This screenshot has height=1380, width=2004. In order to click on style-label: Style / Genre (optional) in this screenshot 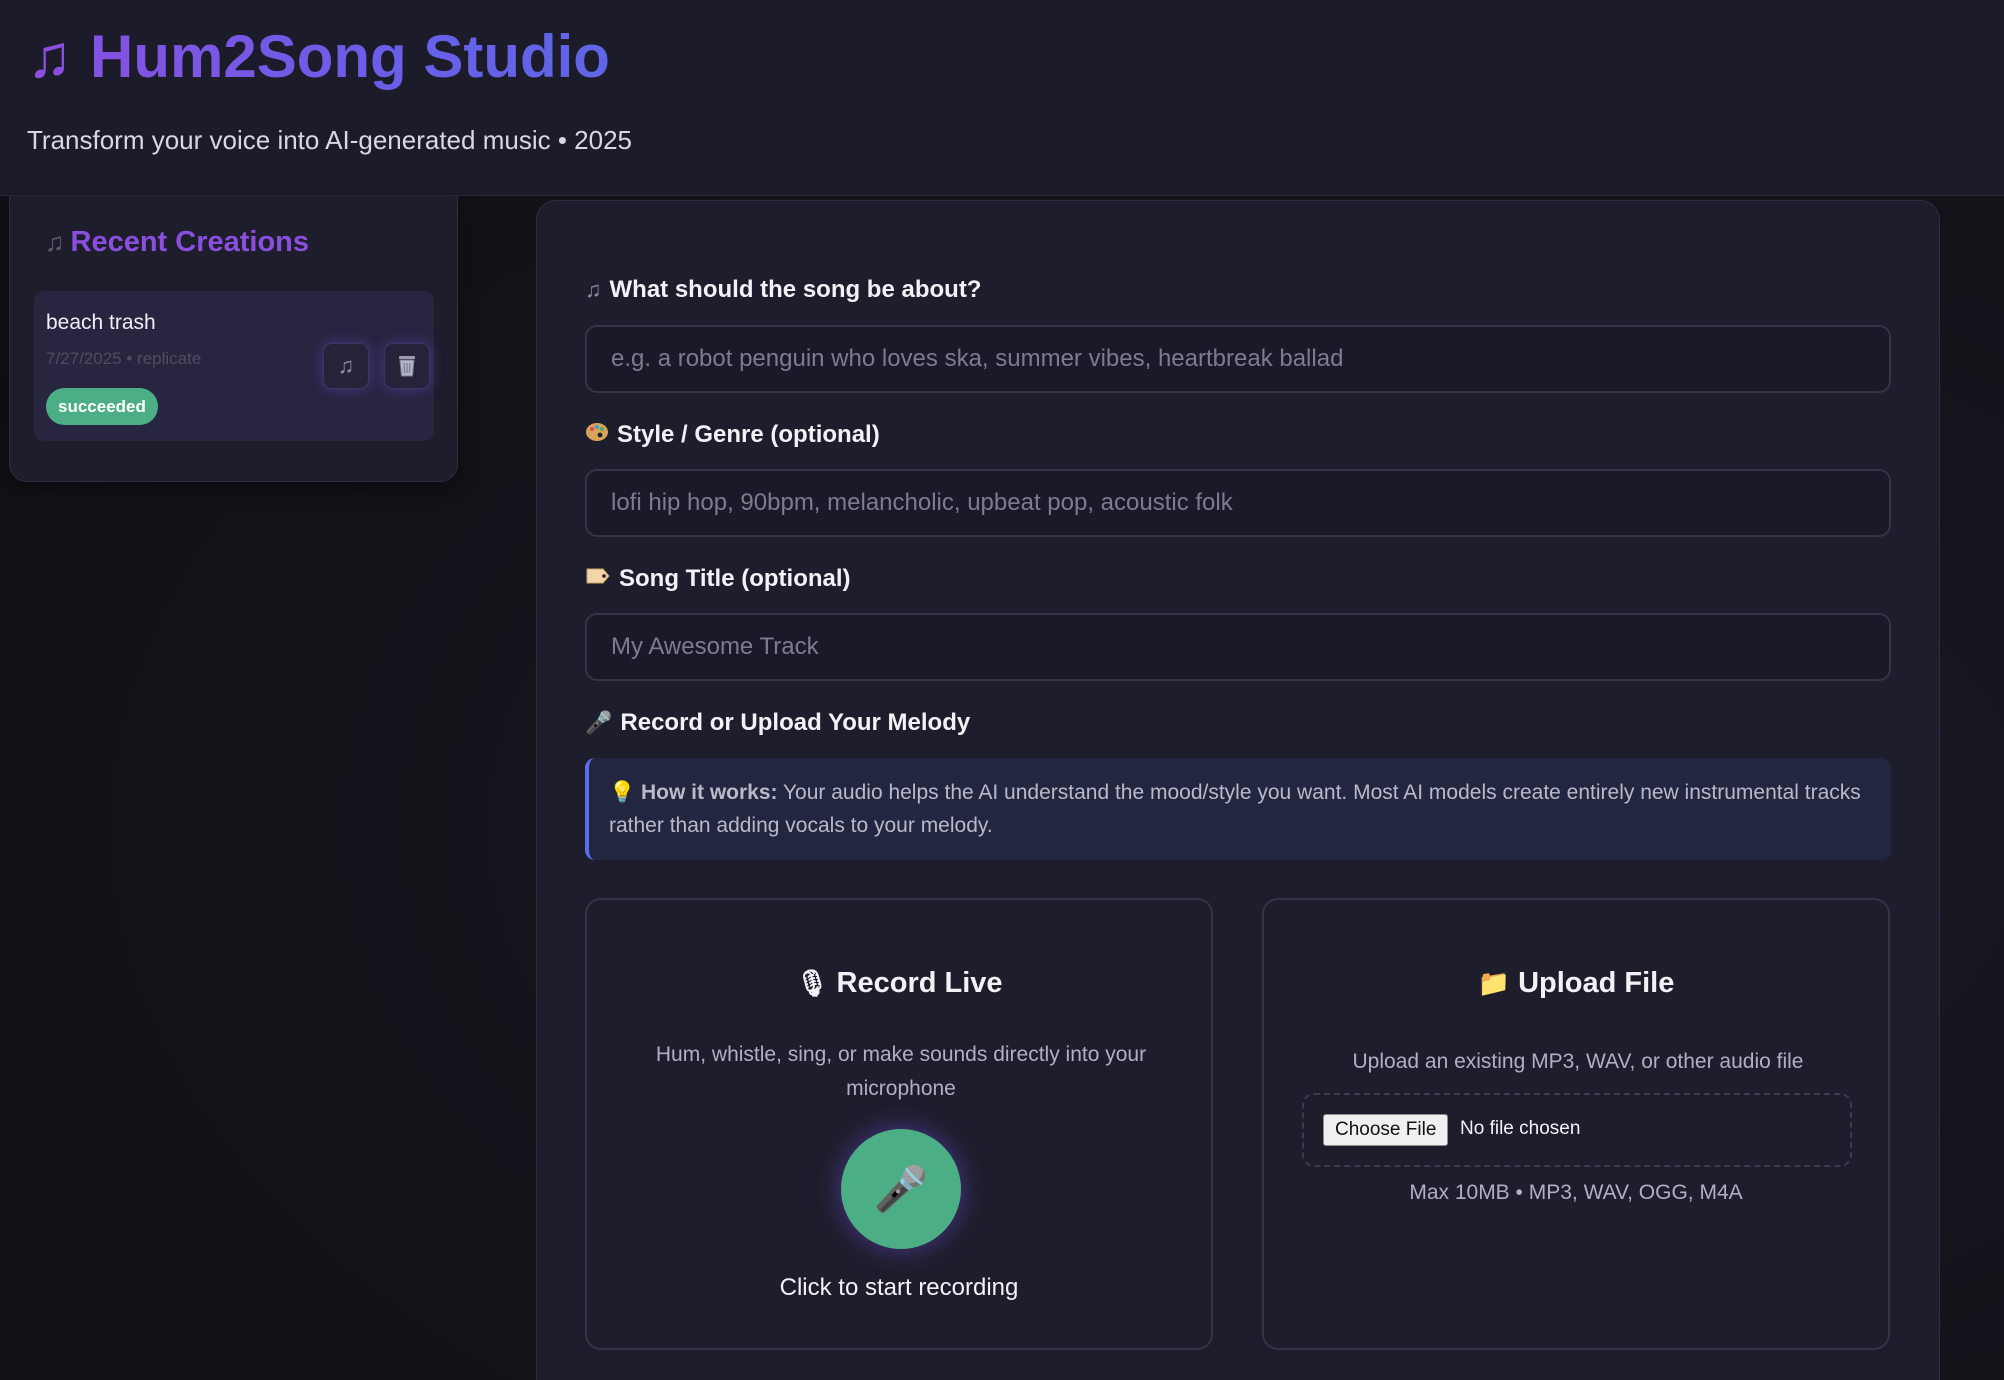, I will do `click(732, 435)`.